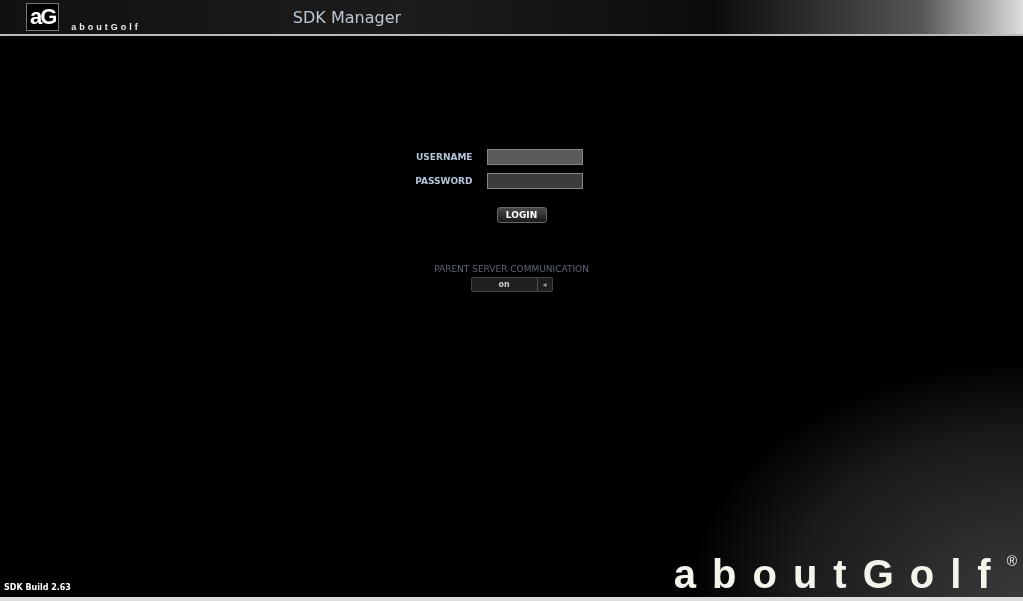  What do you see at coordinates (521, 215) in the screenshot?
I see `login-button: LOGIN` at bounding box center [521, 215].